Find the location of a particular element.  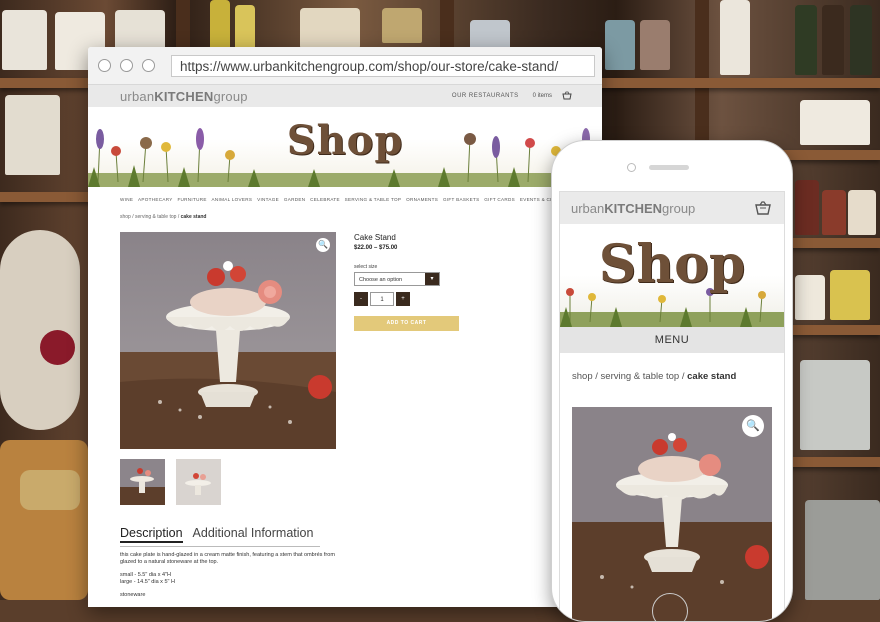

nav-animal-lovers: ANIMAL LOVERS is located at coordinates (232, 199).